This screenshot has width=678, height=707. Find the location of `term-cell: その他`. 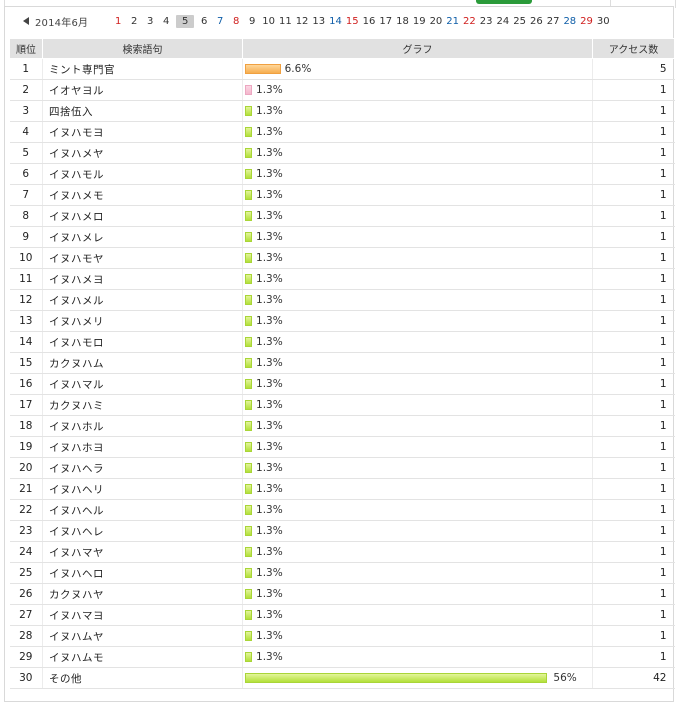

term-cell: その他 is located at coordinates (142, 678).